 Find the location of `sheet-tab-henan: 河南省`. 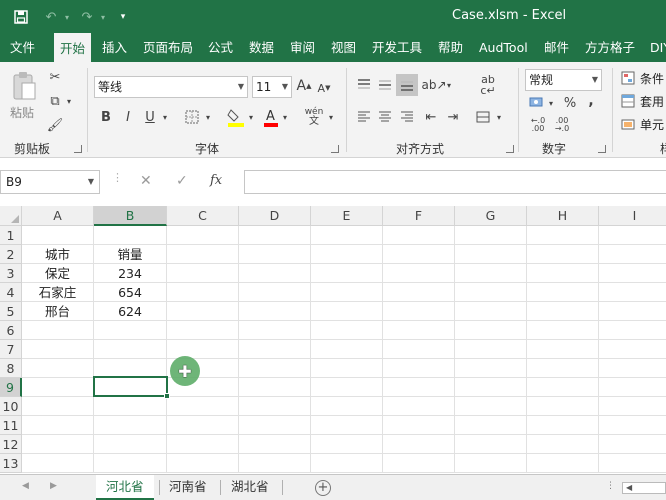

sheet-tab-henan: 河南省 is located at coordinates (188, 487).